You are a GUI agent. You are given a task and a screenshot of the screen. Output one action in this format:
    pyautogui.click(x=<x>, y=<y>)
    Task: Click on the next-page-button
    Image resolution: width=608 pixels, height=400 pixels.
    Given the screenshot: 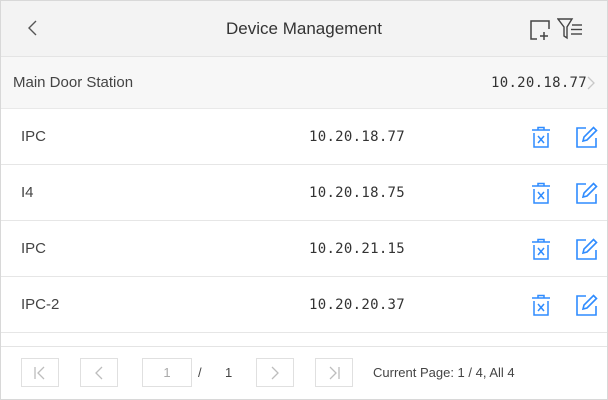 What is the action you would take?
    pyautogui.click(x=275, y=372)
    